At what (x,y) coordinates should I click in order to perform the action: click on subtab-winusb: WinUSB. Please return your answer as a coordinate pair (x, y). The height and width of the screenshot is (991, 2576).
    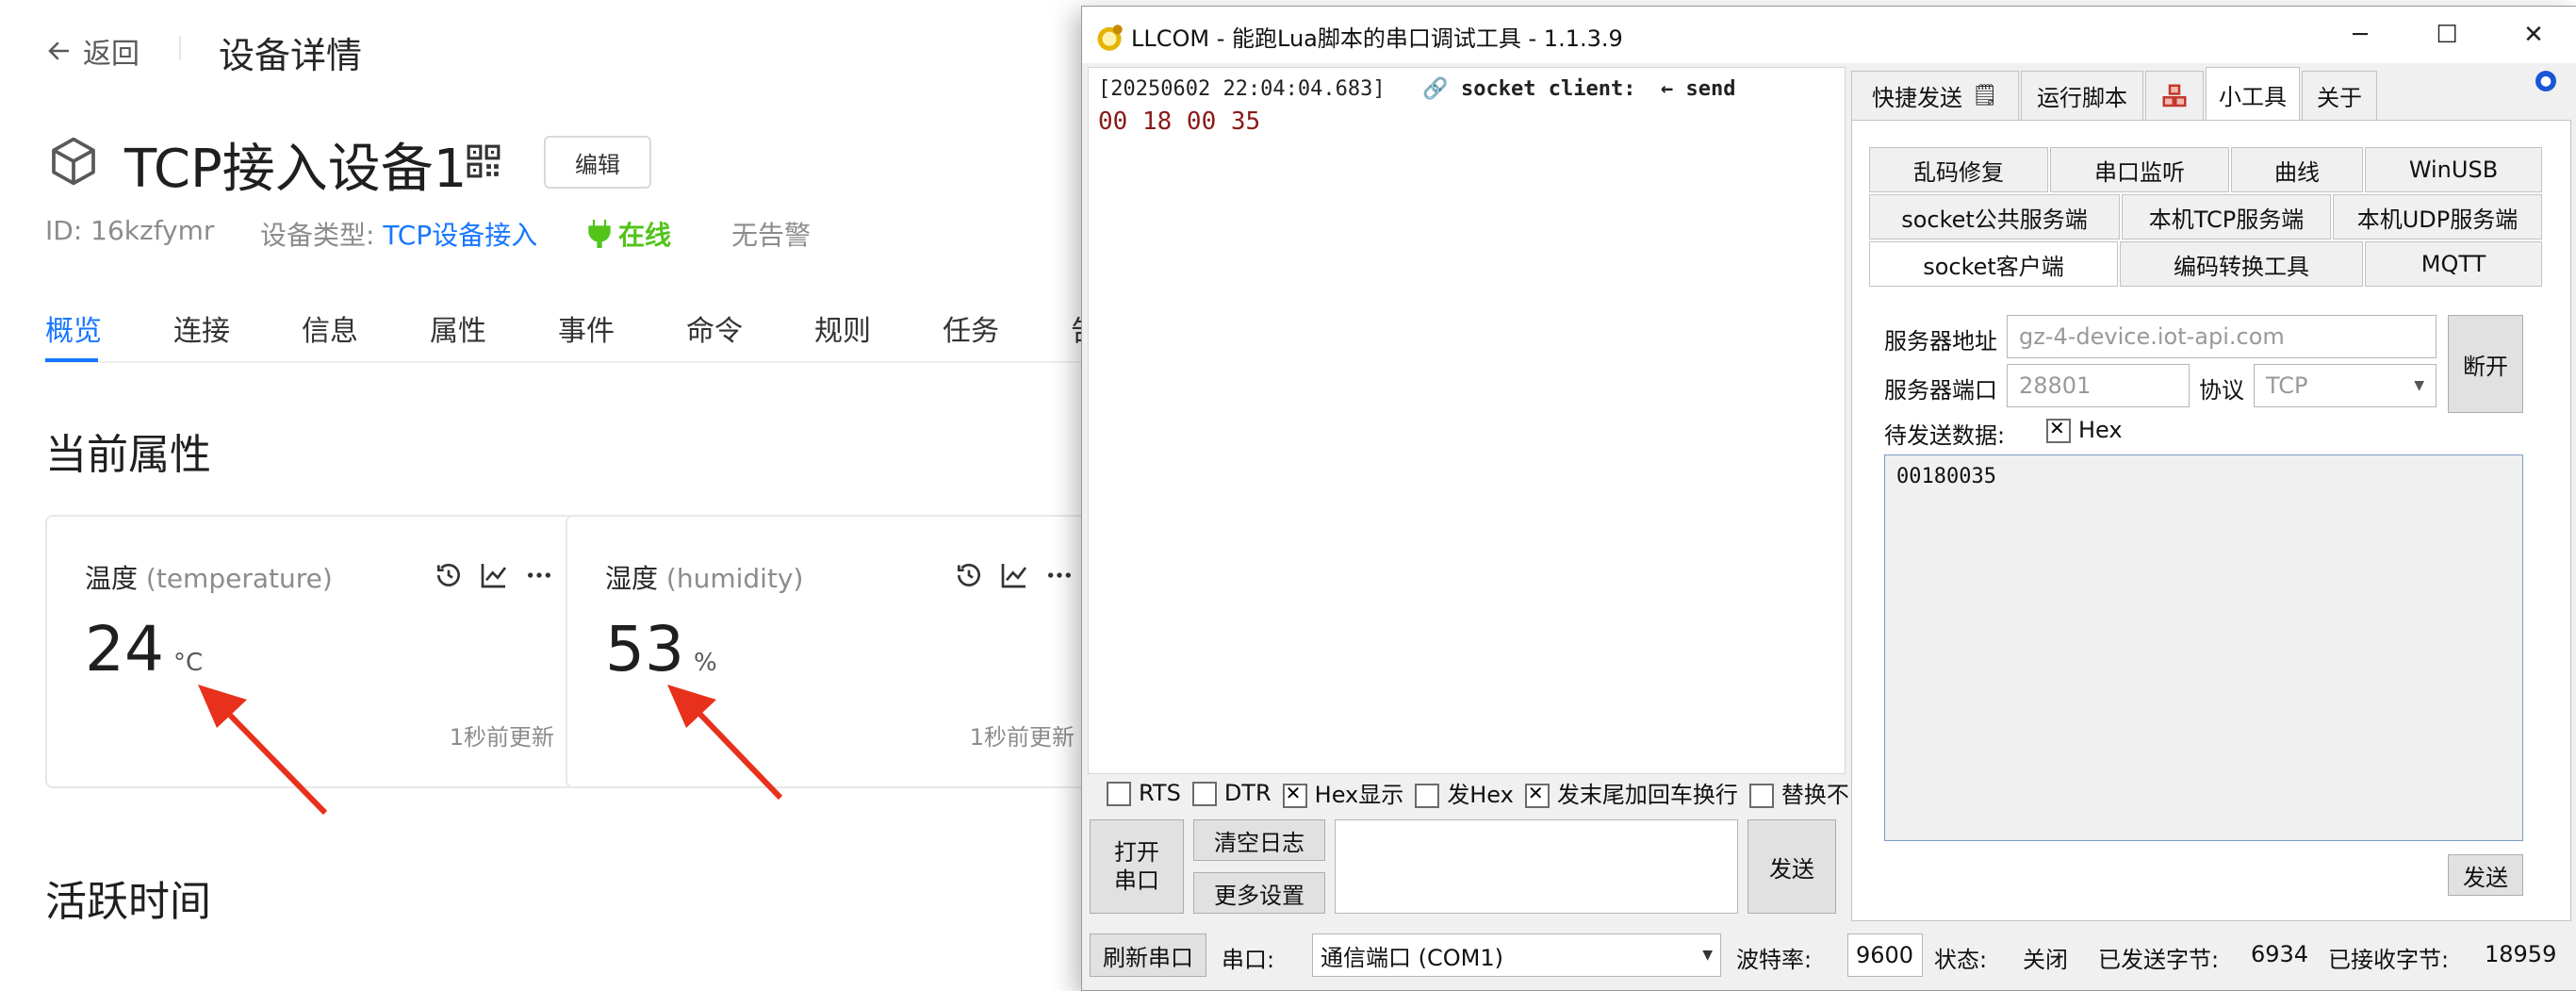
    Looking at the image, I should click on (2453, 169).